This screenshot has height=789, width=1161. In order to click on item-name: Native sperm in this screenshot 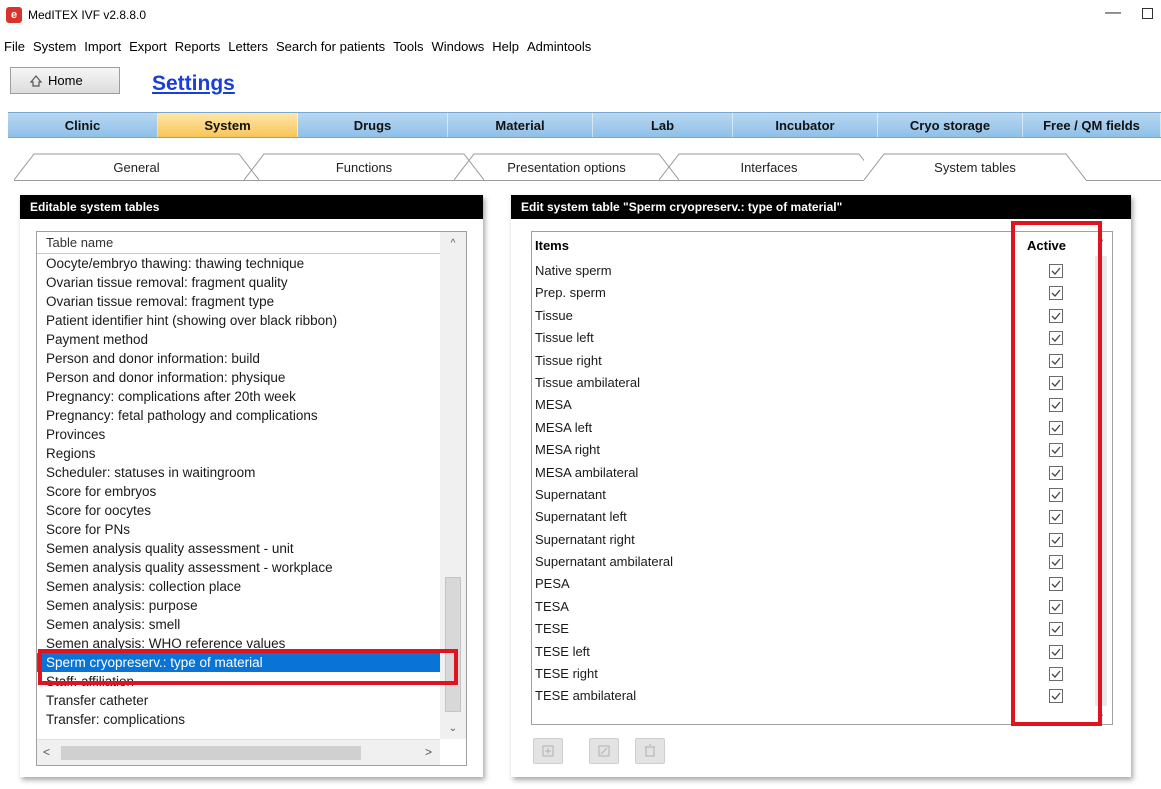, I will do `click(573, 270)`.